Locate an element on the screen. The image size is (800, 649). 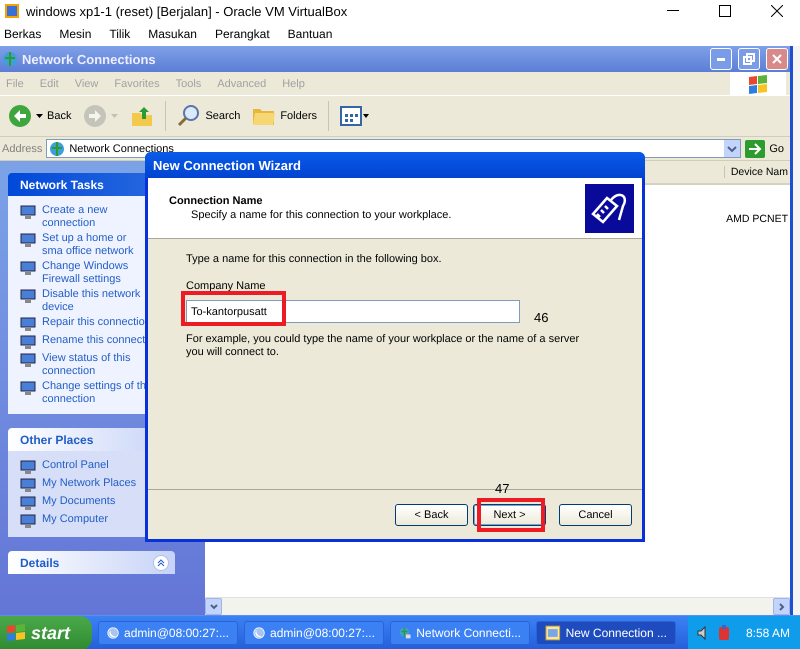
app-icon is located at coordinates (12, 11).